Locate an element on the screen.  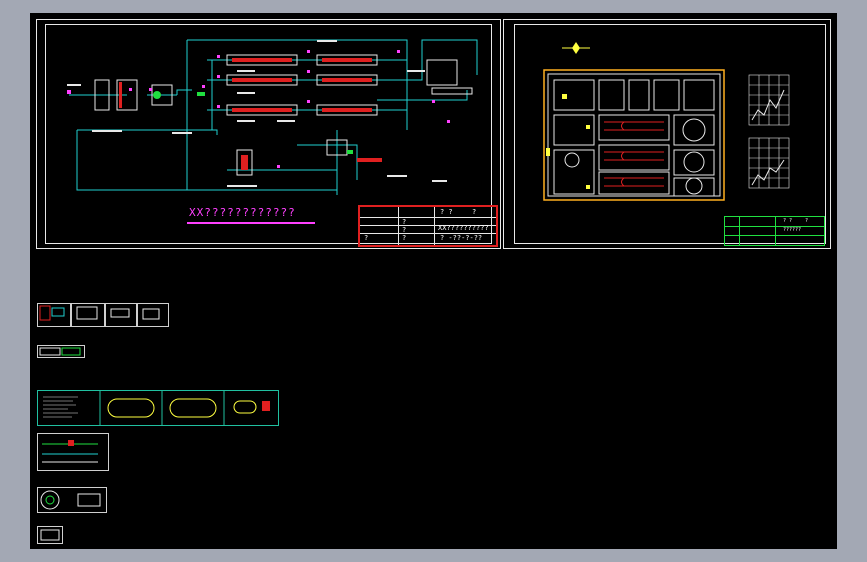
layout-title-block: ? ? ? ?????? is located at coordinates (774, 231).